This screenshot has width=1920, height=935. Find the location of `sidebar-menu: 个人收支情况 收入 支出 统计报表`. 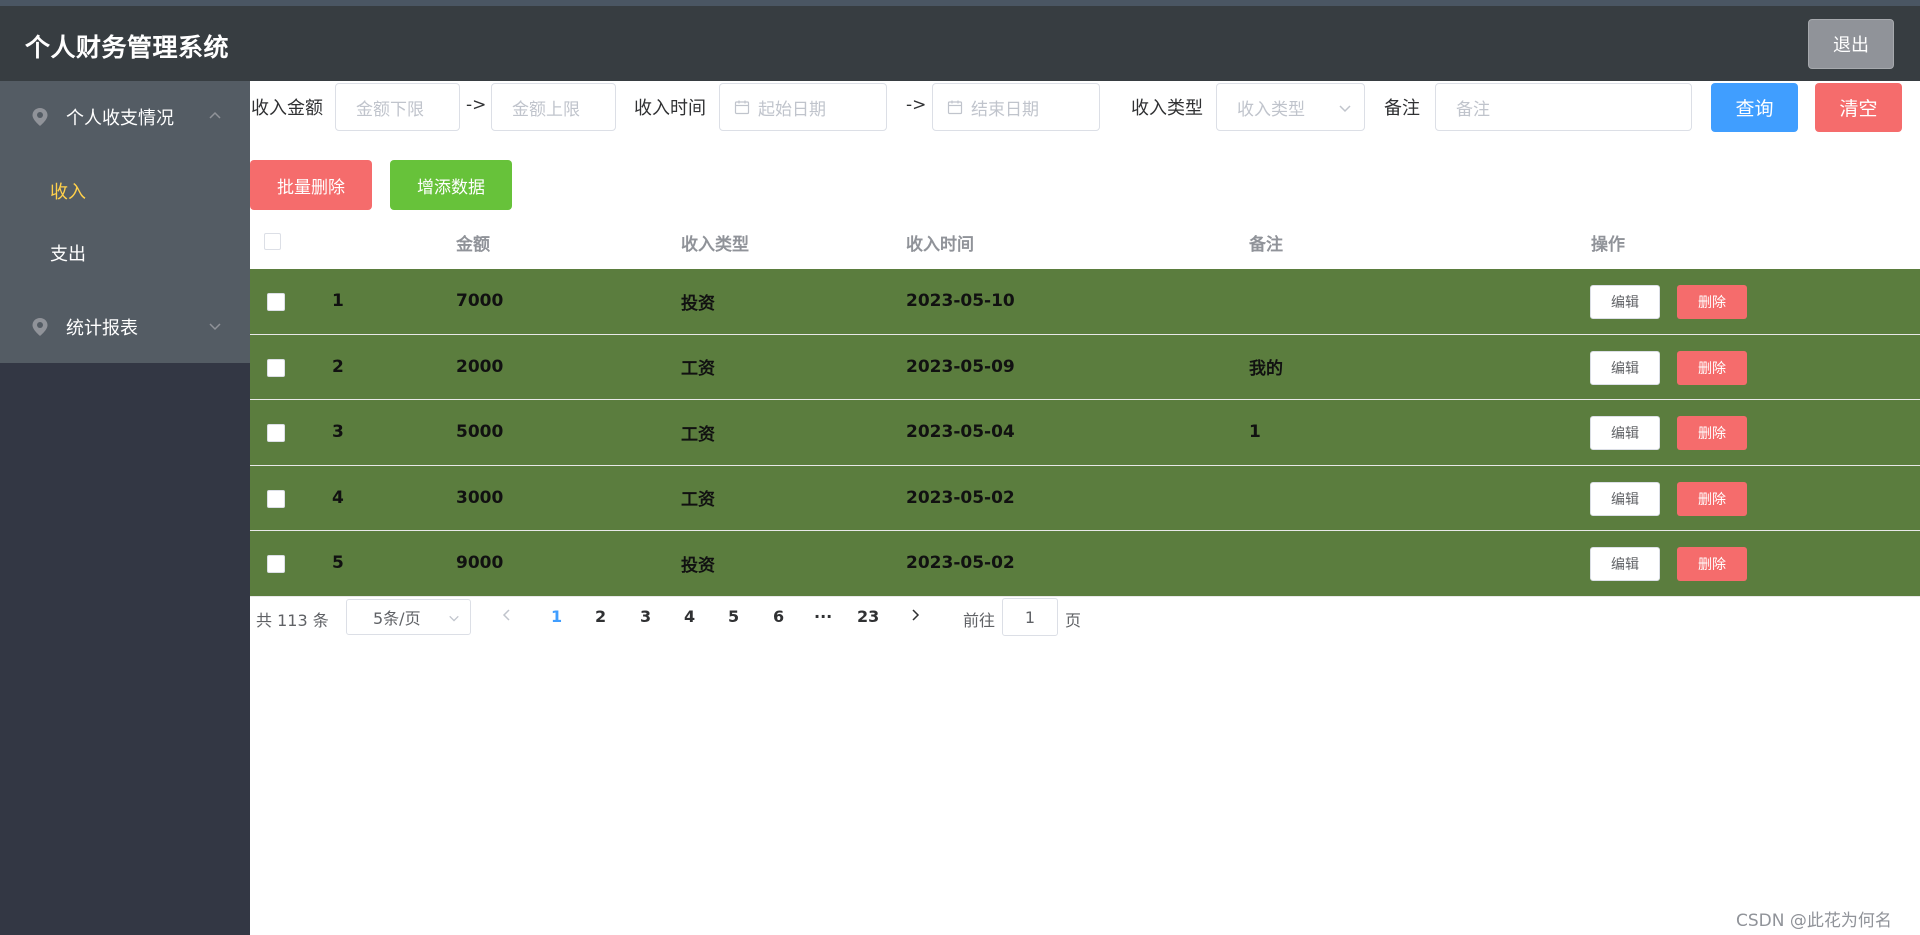

sidebar-menu: 个人收支情况 收入 支出 统计报表 is located at coordinates (125, 222).